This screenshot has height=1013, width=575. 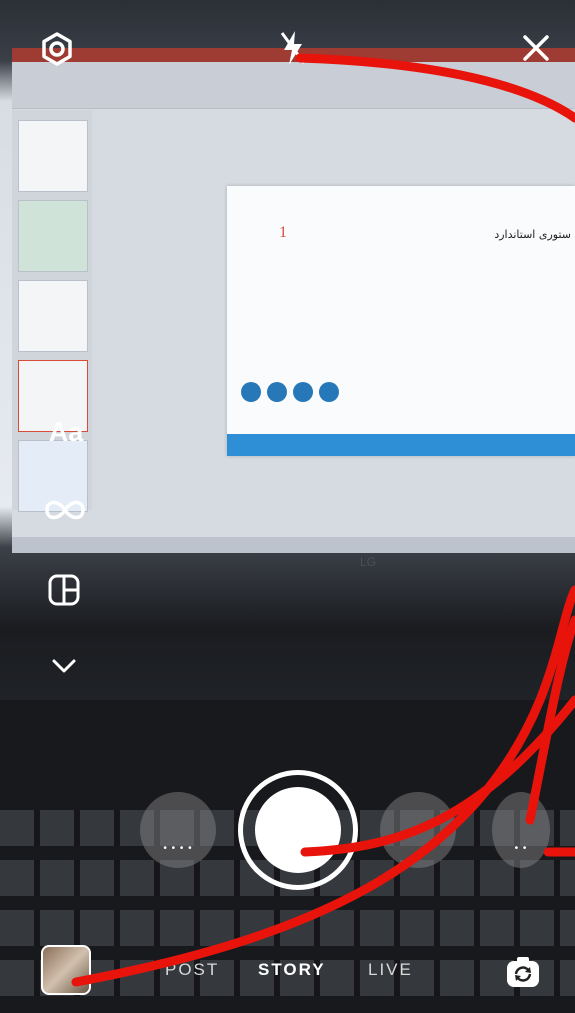 I want to click on infinity-icon, so click(x=65, y=510).